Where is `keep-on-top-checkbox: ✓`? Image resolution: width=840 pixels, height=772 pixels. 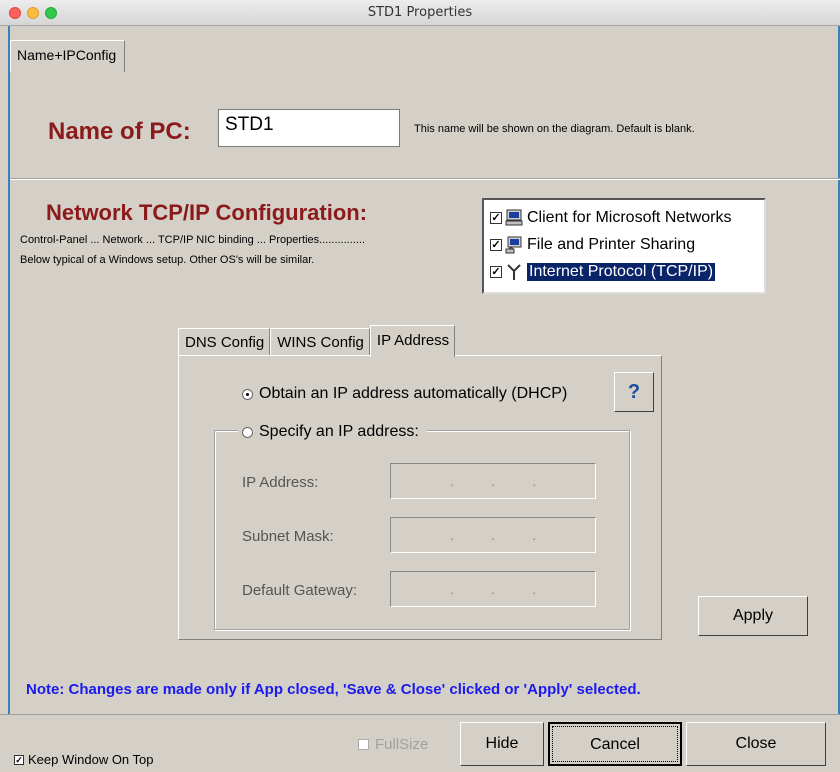
keep-on-top-checkbox: ✓ is located at coordinates (19, 759).